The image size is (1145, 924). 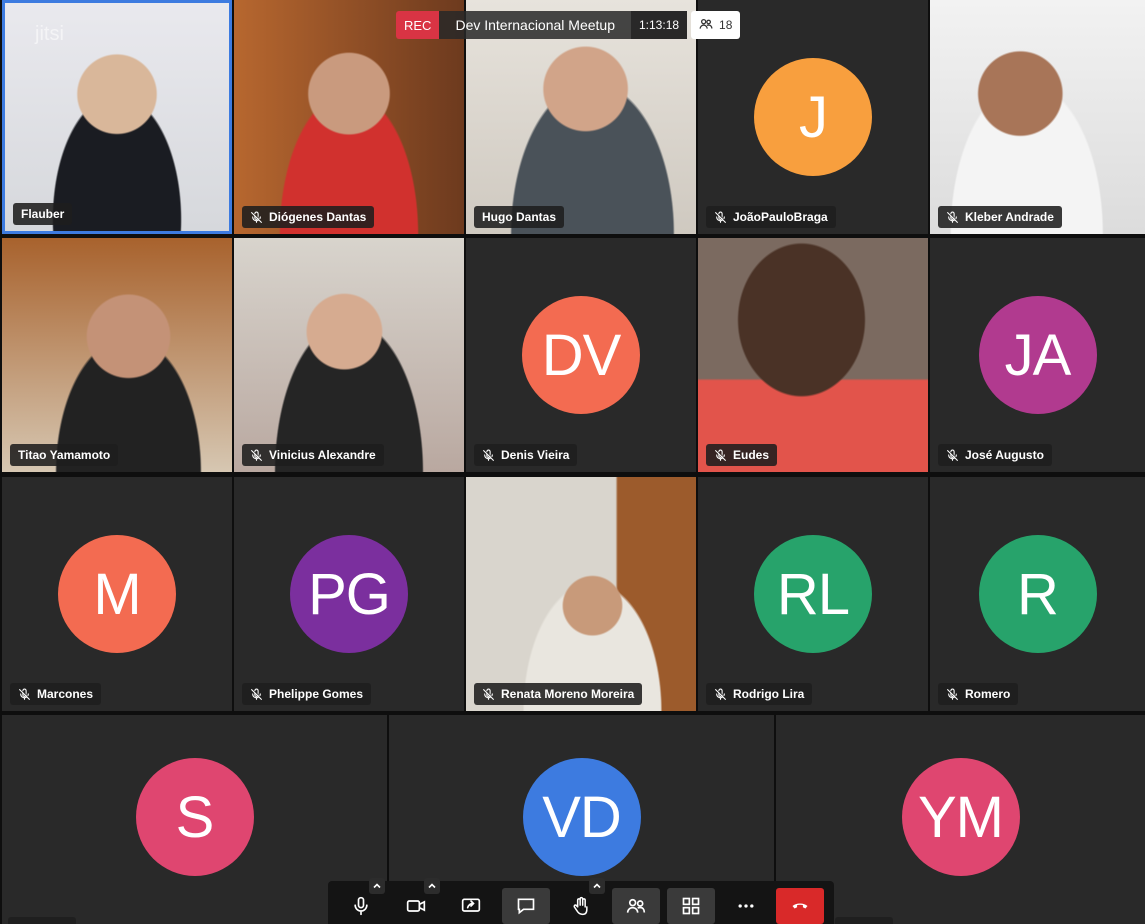 I want to click on participant-name-tag: Rodrigo Lira, so click(x=759, y=694).